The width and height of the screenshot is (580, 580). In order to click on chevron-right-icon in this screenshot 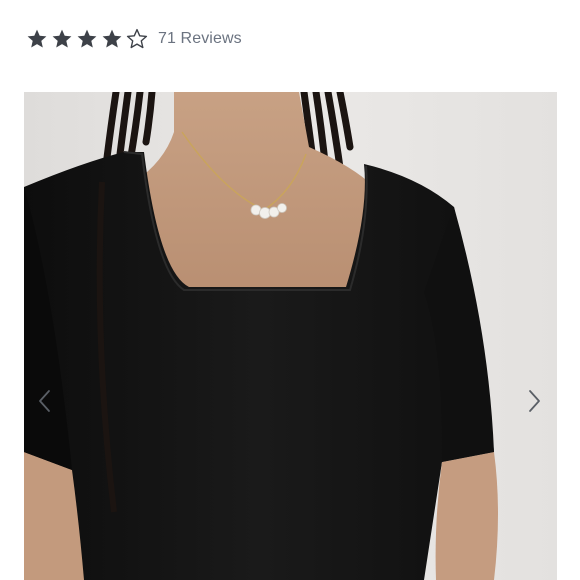, I will do `click(534, 401)`.